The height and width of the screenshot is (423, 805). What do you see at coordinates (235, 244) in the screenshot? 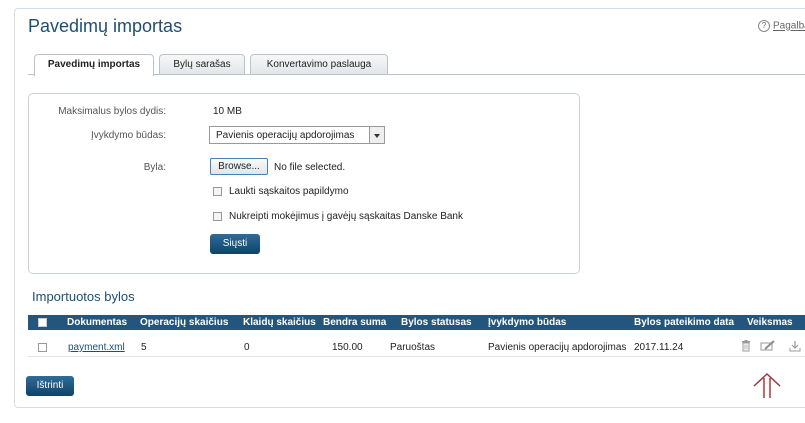
I see `send-button: Siųsti` at bounding box center [235, 244].